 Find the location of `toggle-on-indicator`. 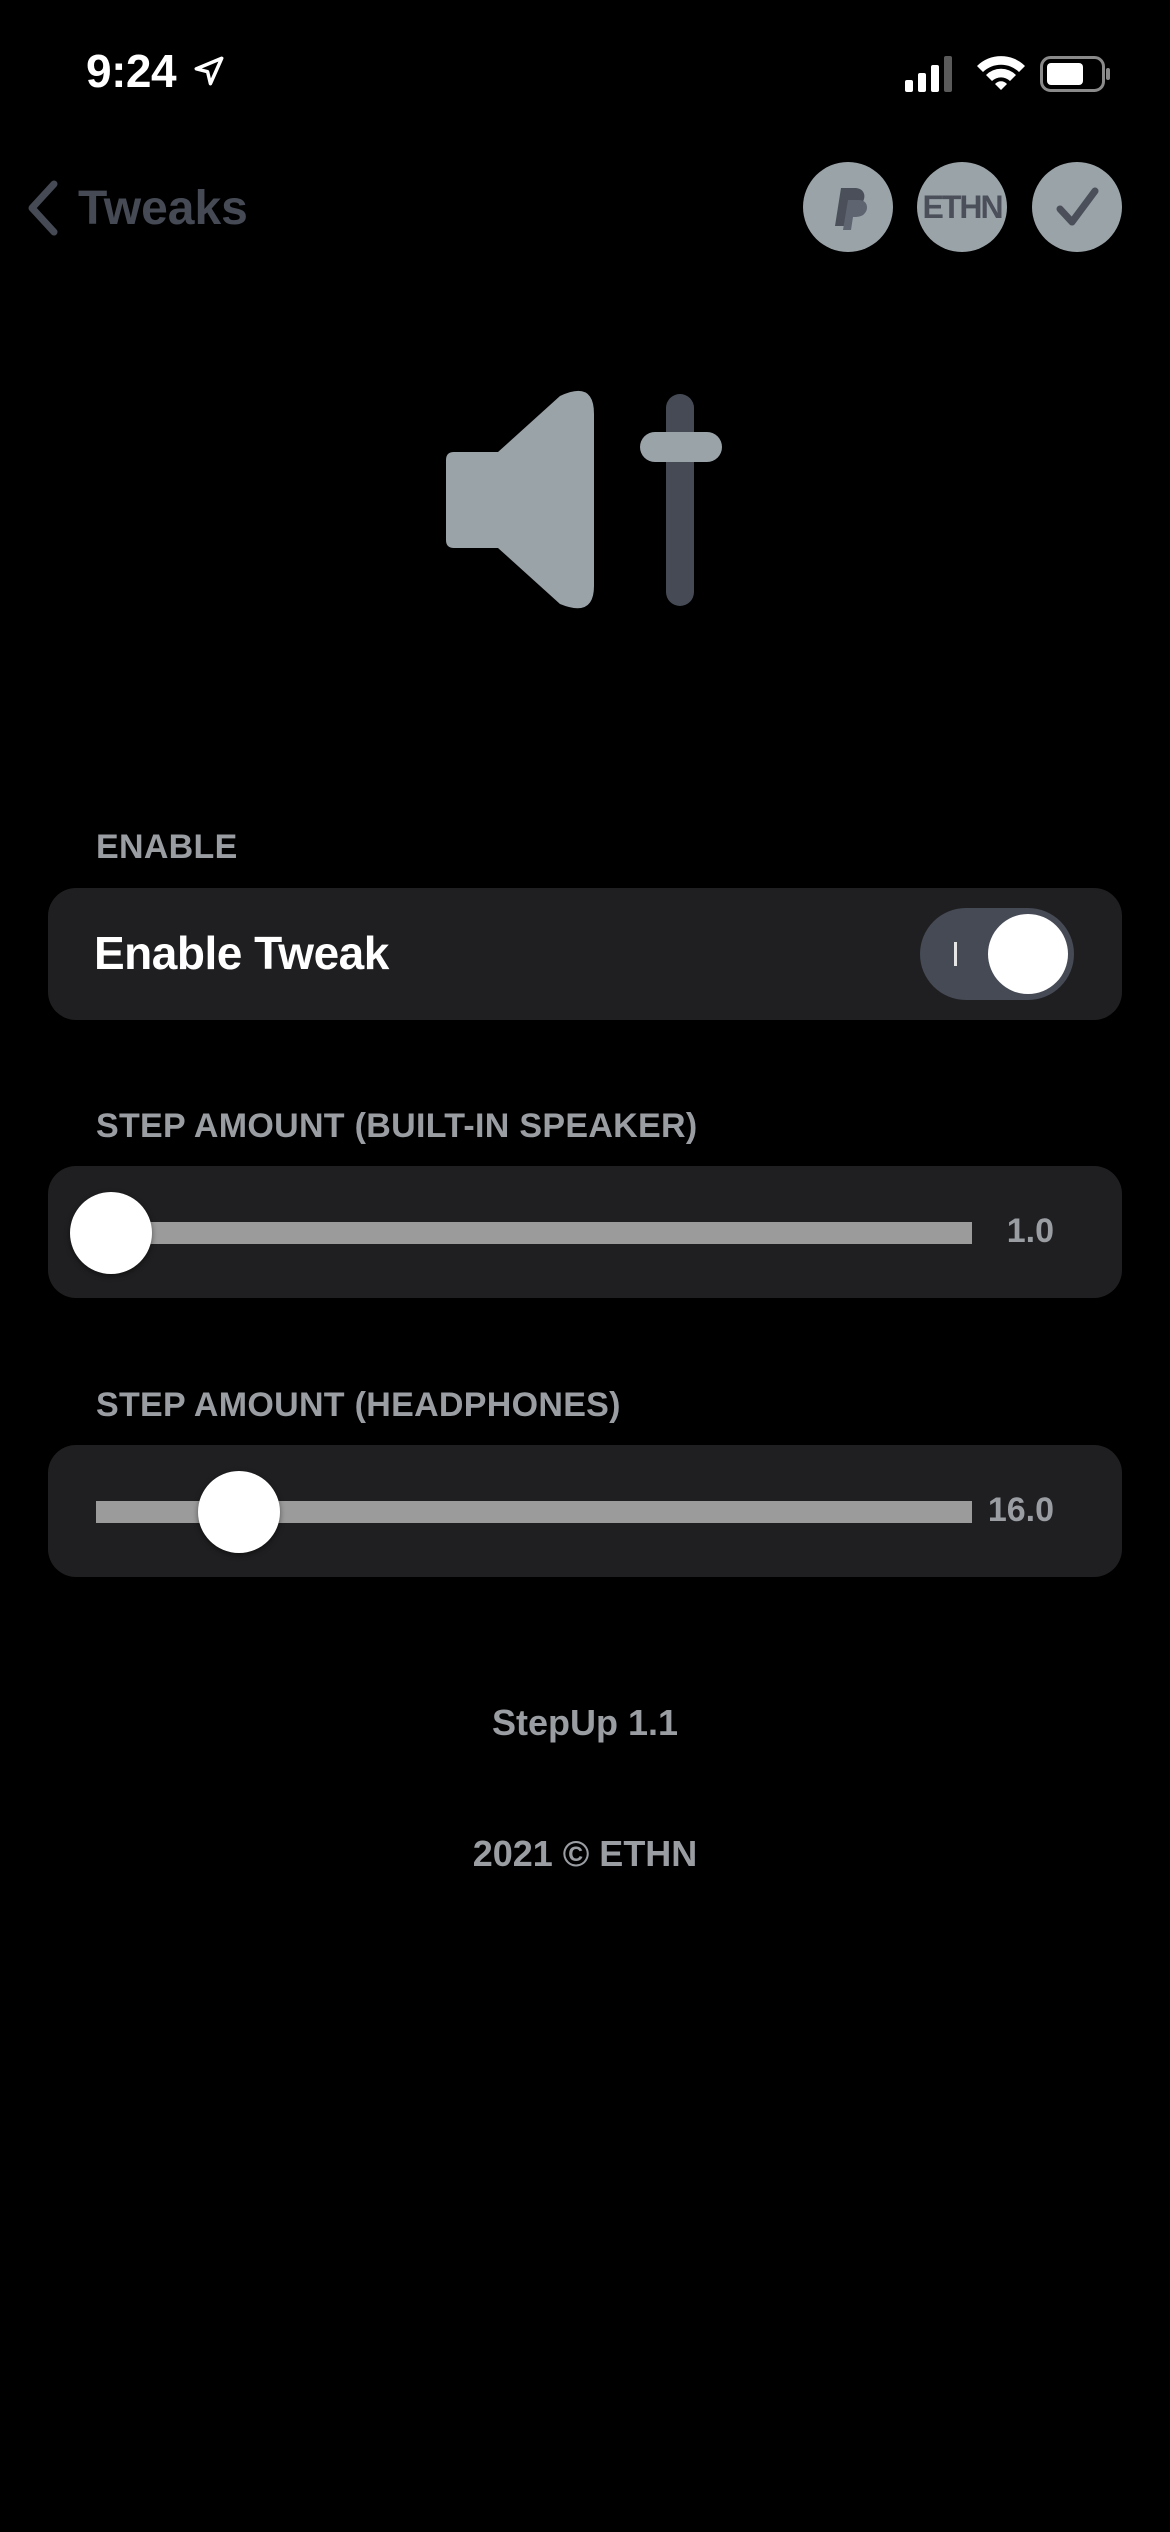

toggle-on-indicator is located at coordinates (955, 954).